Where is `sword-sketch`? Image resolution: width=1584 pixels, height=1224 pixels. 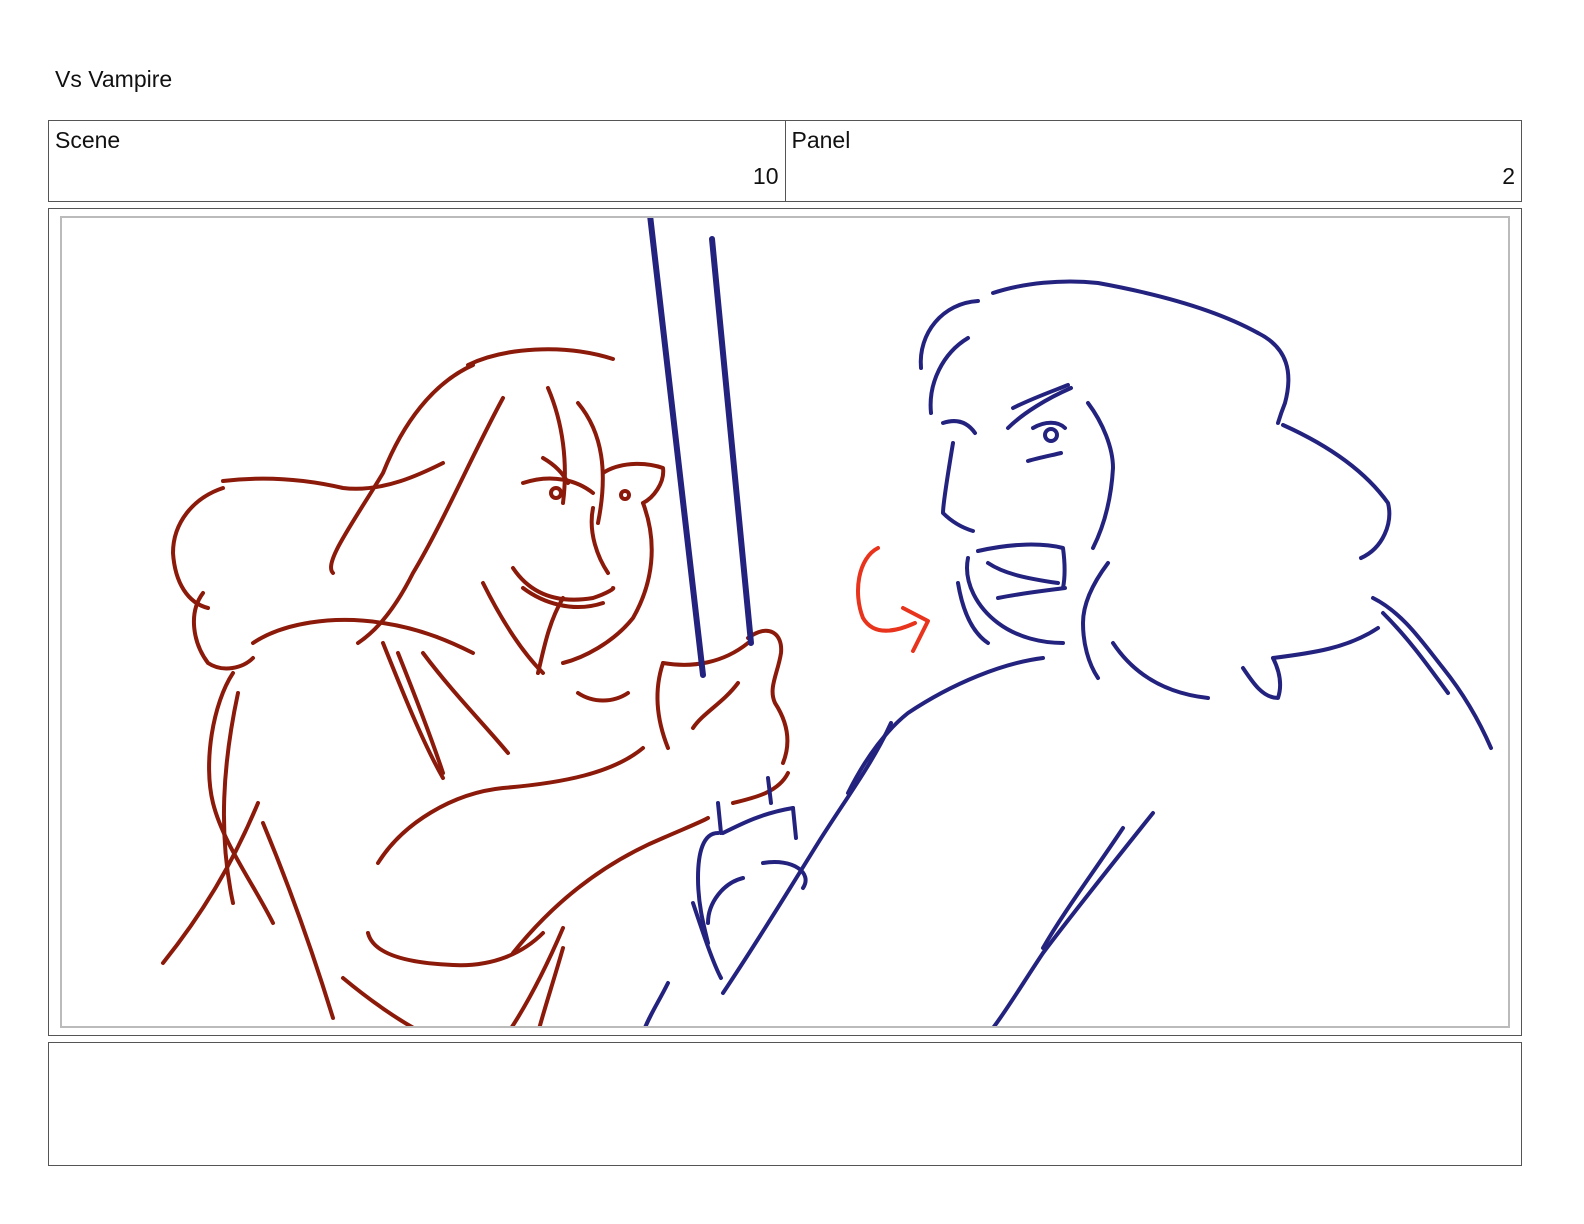
sword-sketch is located at coordinates (700, 448).